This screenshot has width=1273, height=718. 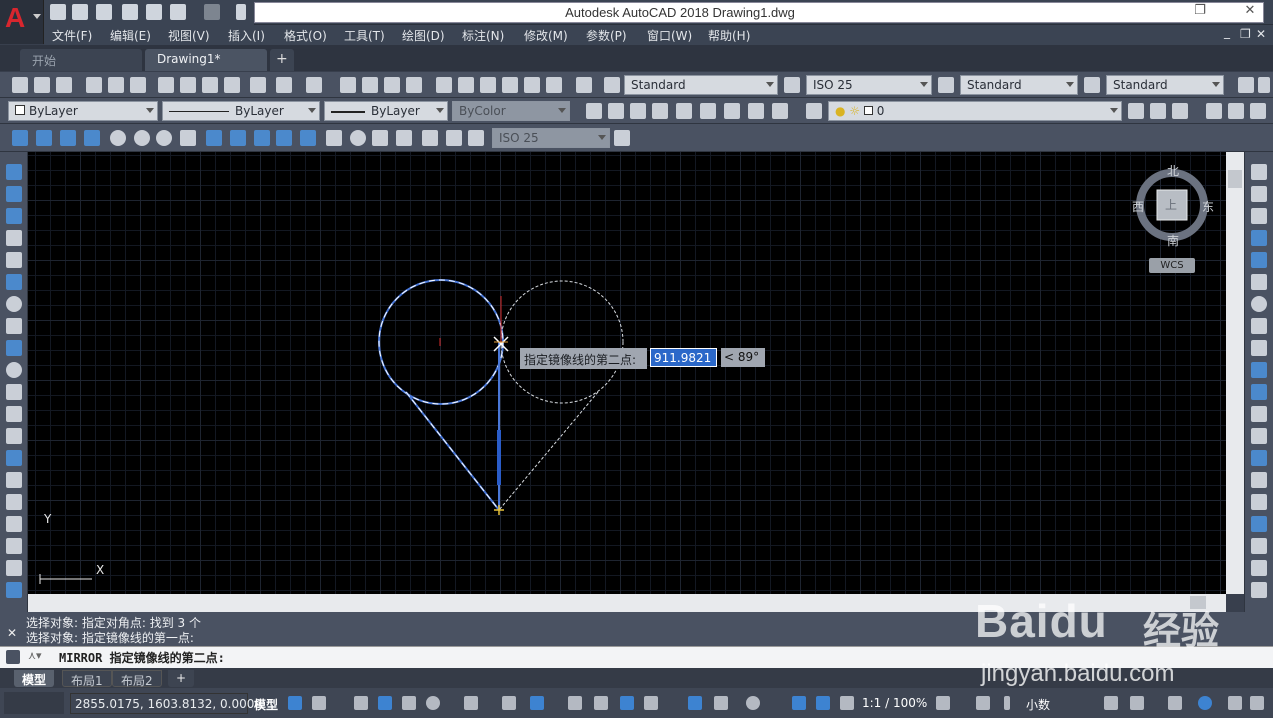 I want to click on text-style-icon, so click(x=612, y=85).